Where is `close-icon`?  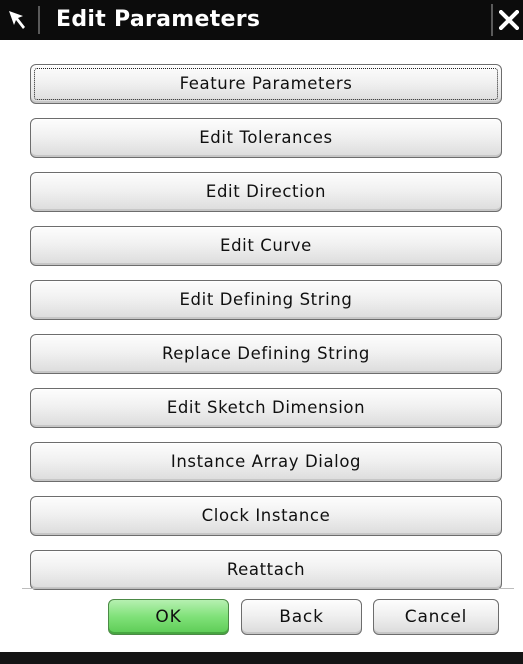
close-icon is located at coordinates (509, 20).